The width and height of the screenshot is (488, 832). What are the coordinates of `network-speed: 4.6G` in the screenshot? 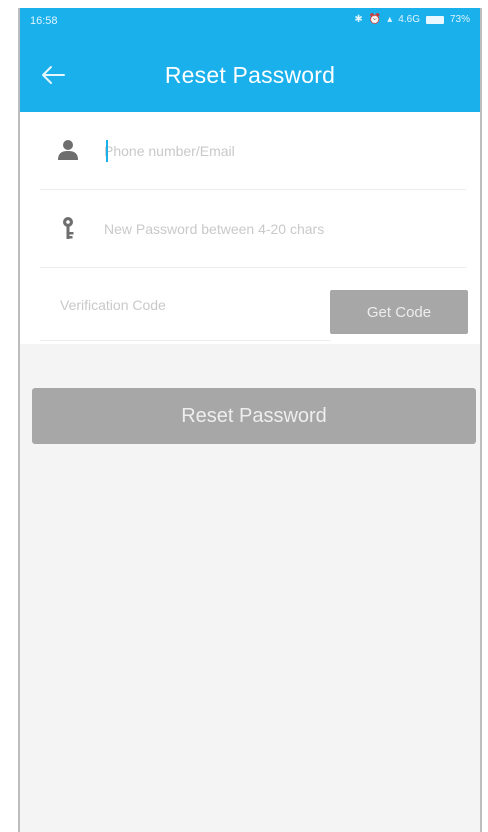 It's located at (409, 19).